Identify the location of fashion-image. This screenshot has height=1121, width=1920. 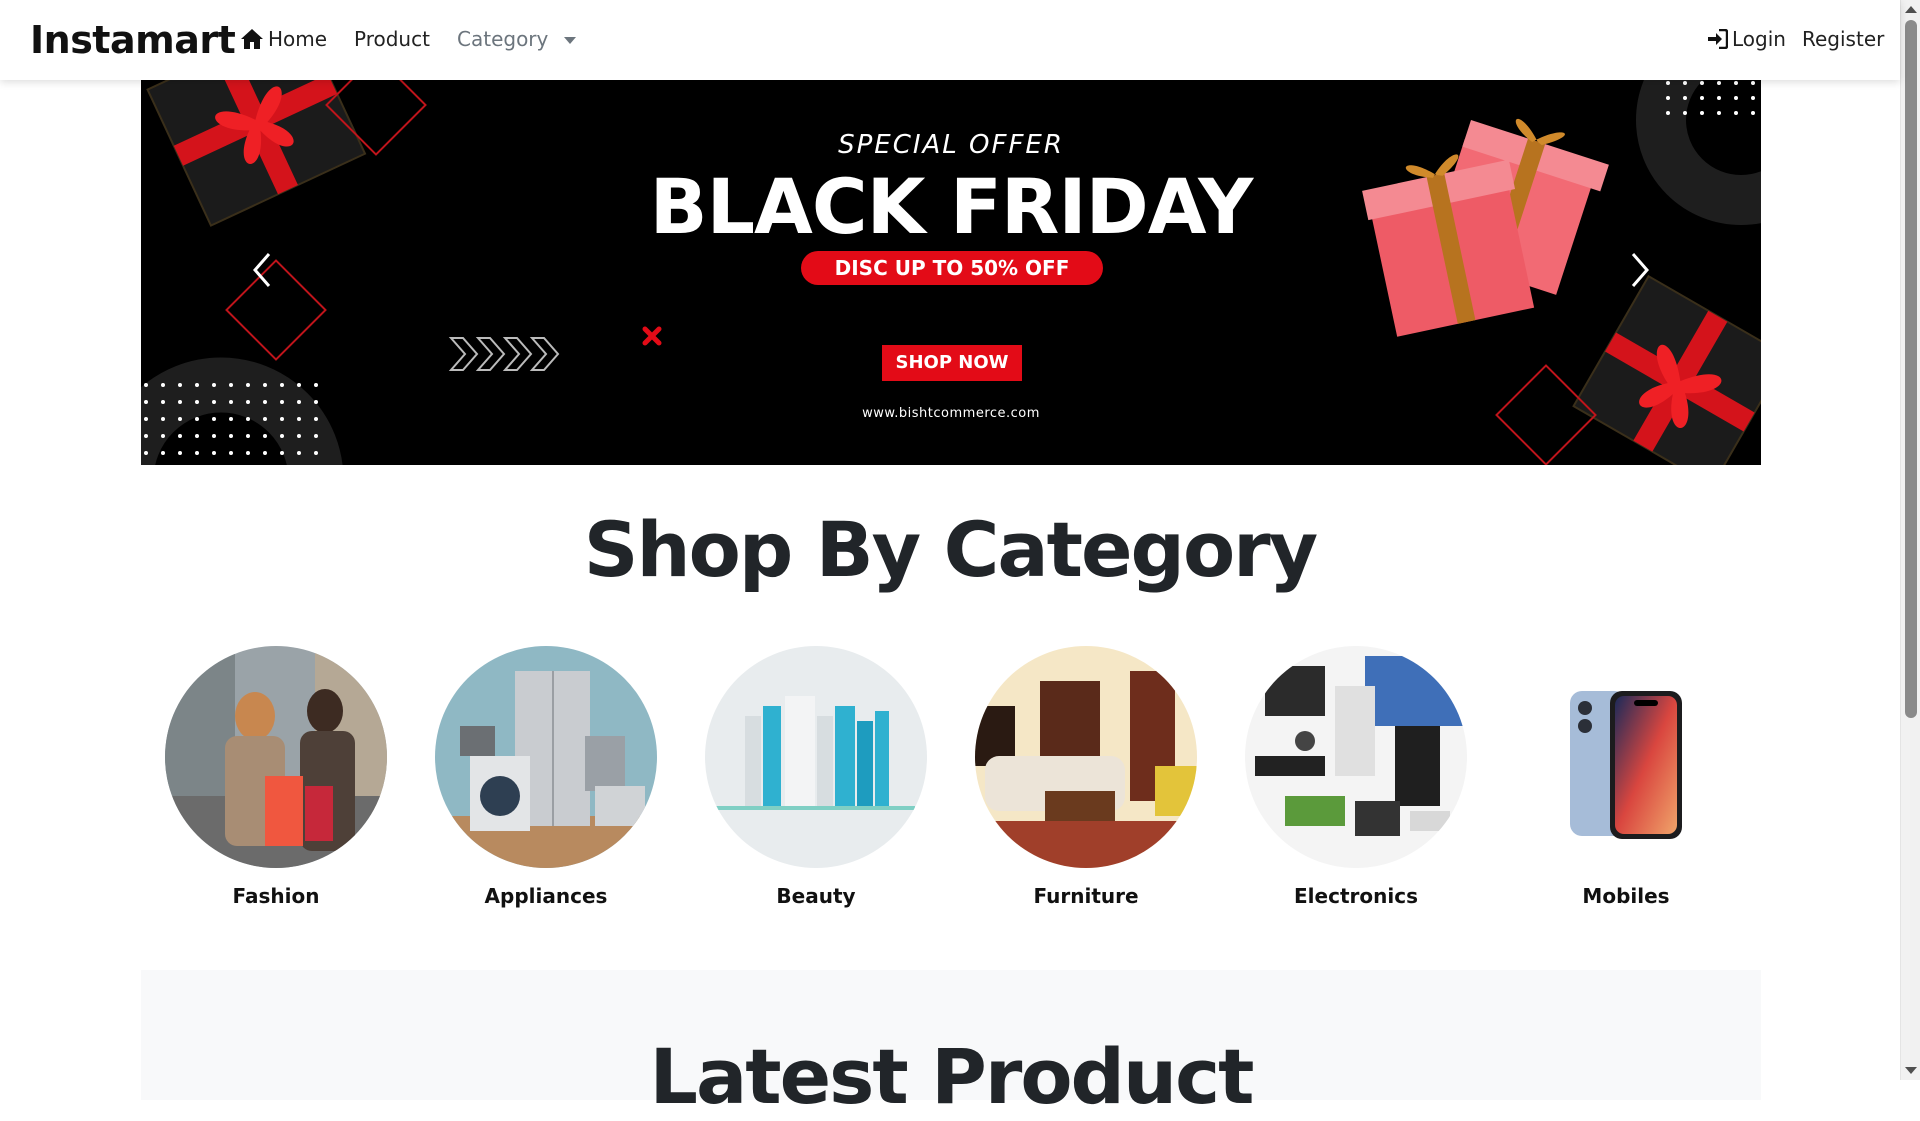
(276, 757).